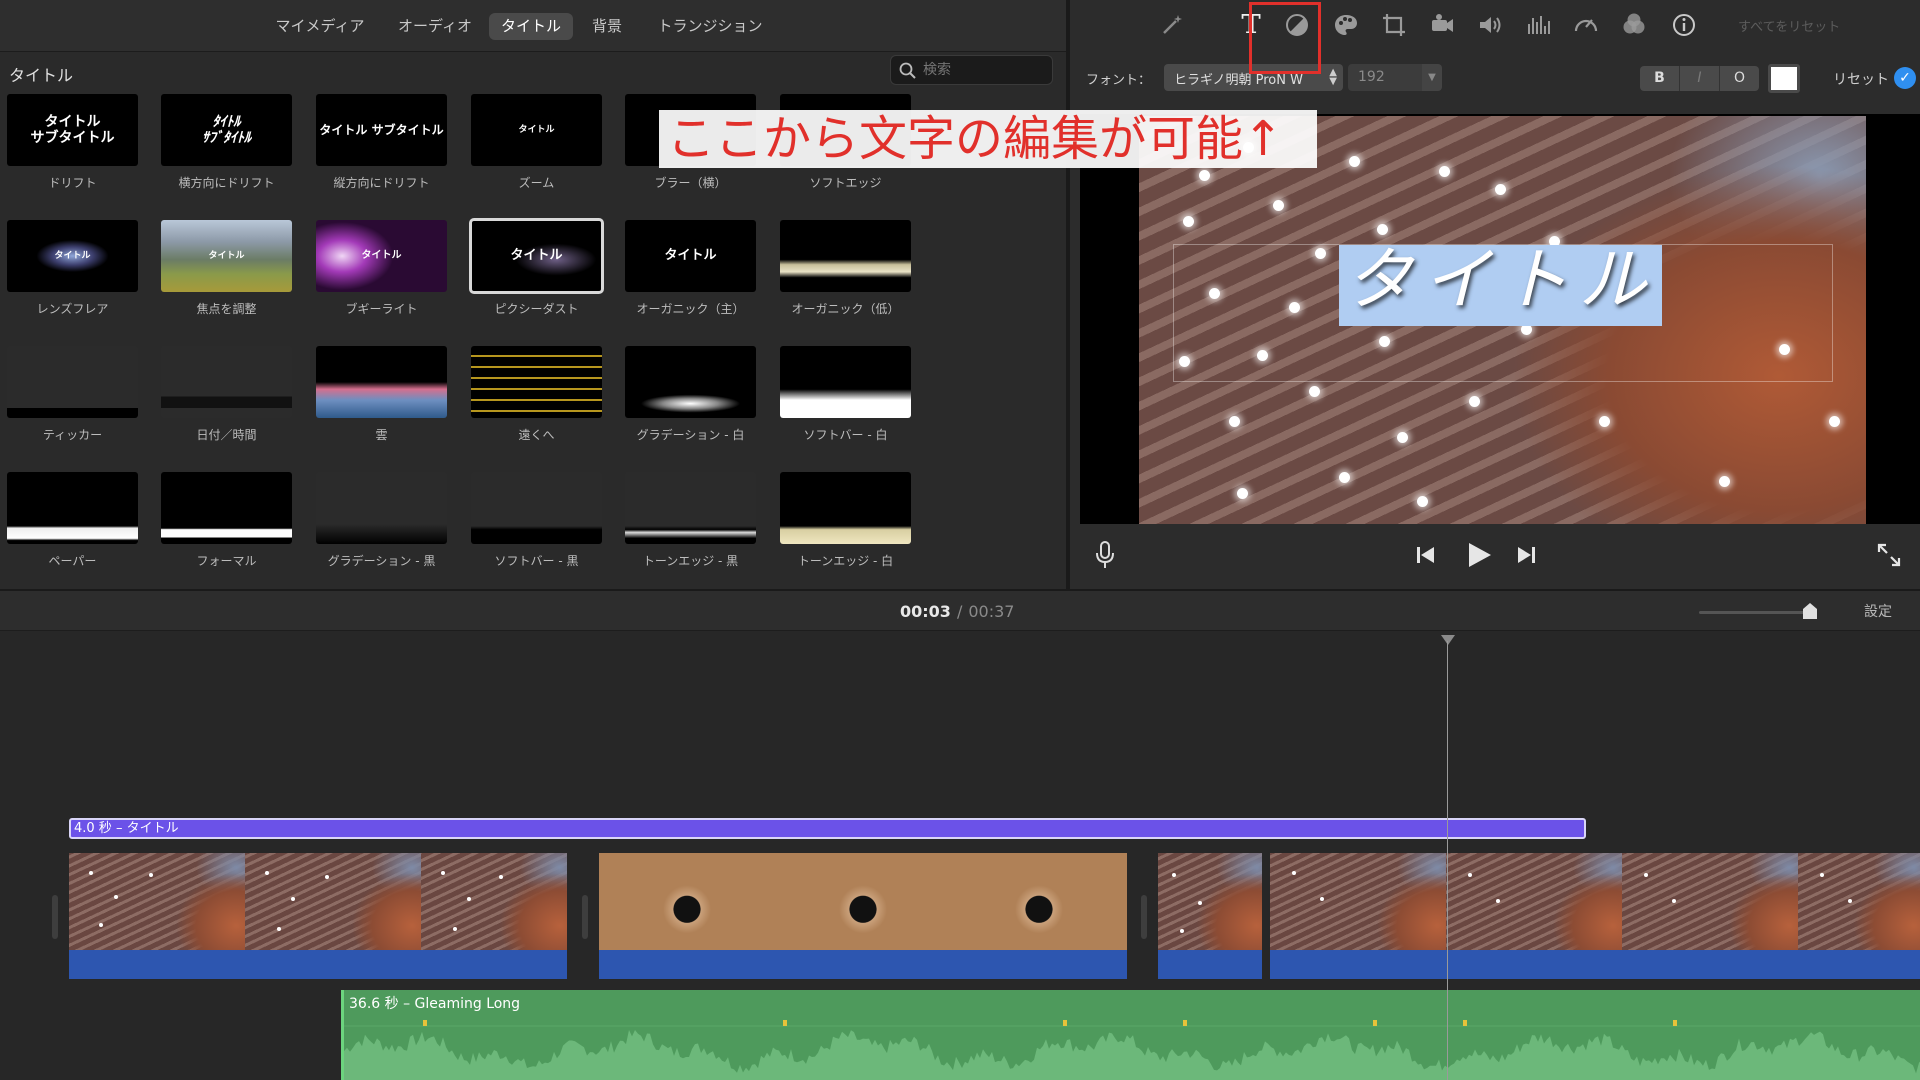 The width and height of the screenshot is (1920, 1080). Describe the element at coordinates (536, 142) in the screenshot. I see `tile-zoom: タイトル ズーム` at that location.